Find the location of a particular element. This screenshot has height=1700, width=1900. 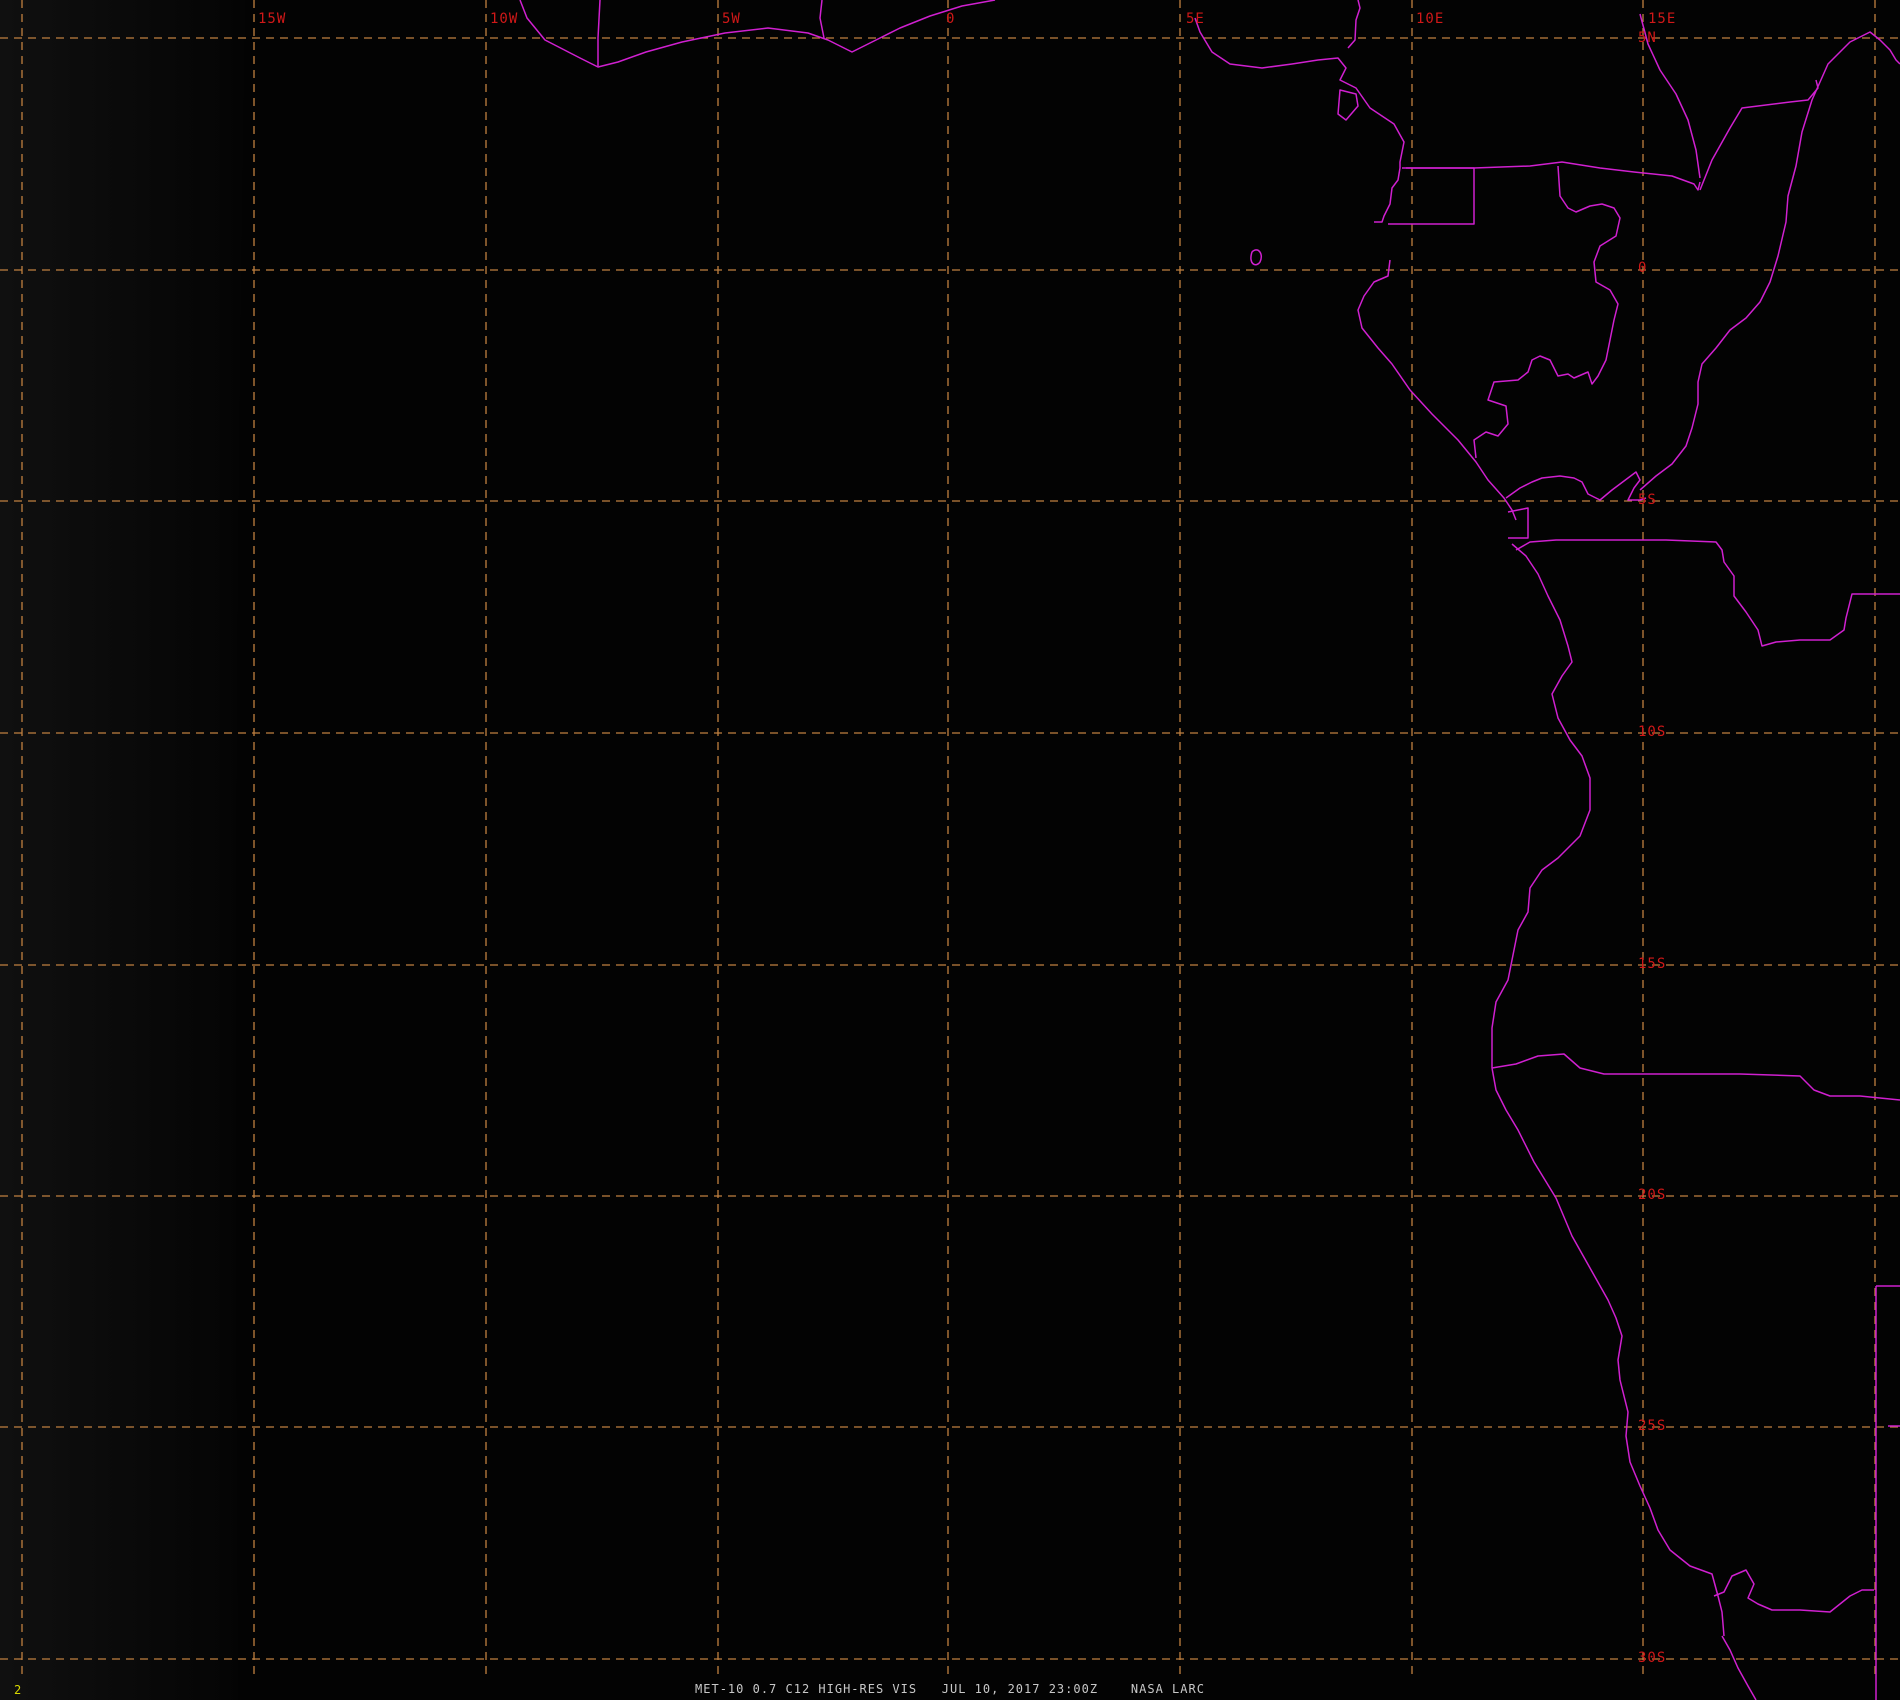

lat-label-10s: 10S is located at coordinates (1652, 732).